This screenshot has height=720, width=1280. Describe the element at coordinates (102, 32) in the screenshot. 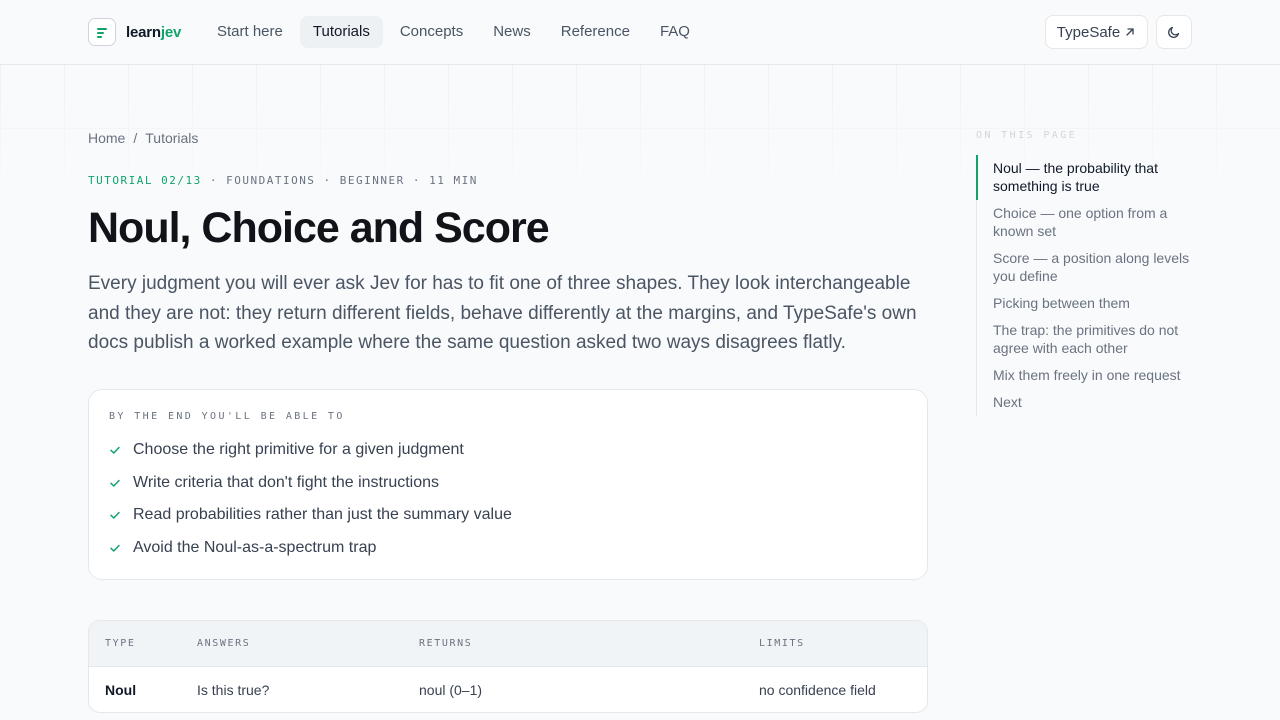

I see `logo-icon` at that location.